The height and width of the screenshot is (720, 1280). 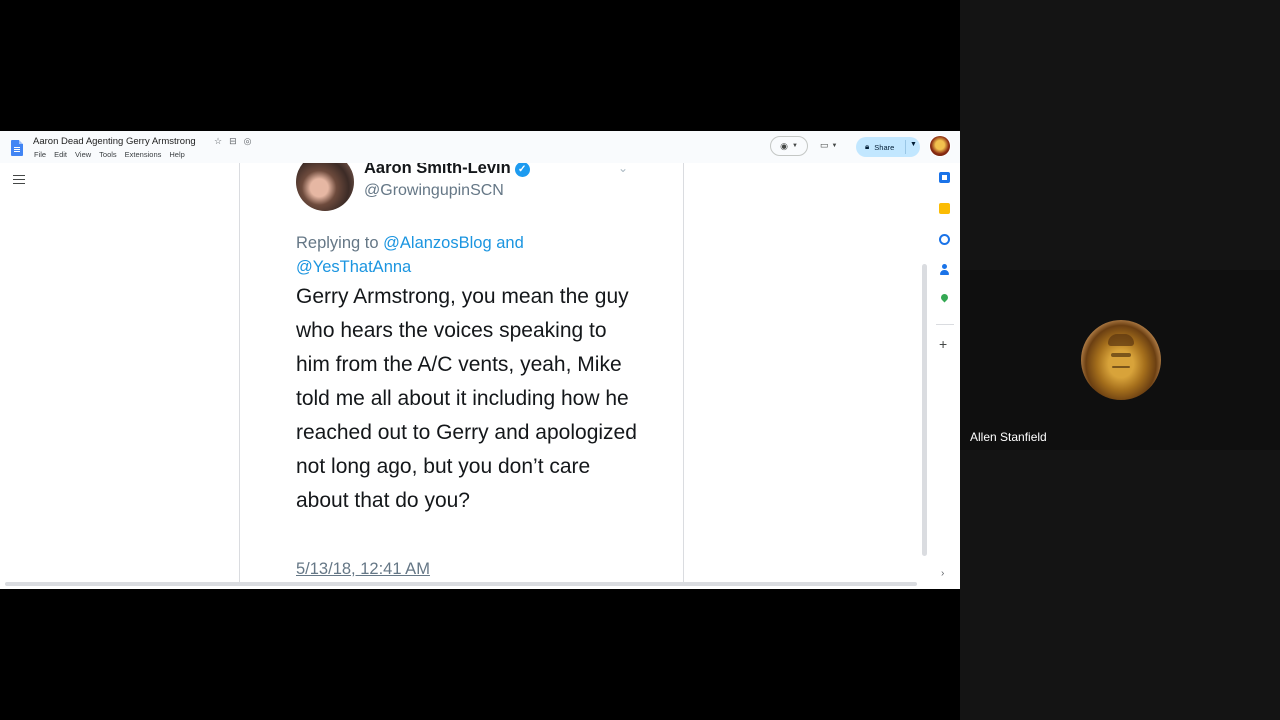 What do you see at coordinates (943, 344) in the screenshot?
I see `plus-icon: +` at bounding box center [943, 344].